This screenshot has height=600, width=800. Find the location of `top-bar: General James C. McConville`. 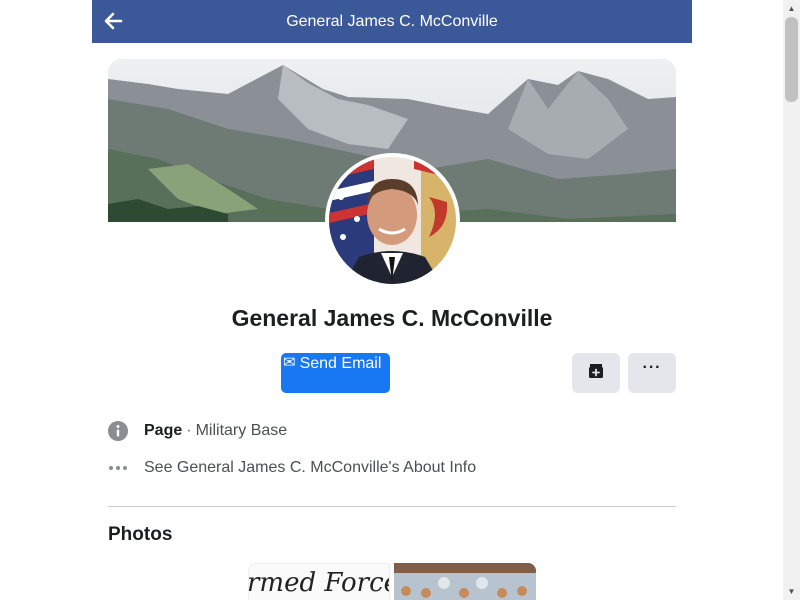

top-bar: General James C. McConville is located at coordinates (392, 21).